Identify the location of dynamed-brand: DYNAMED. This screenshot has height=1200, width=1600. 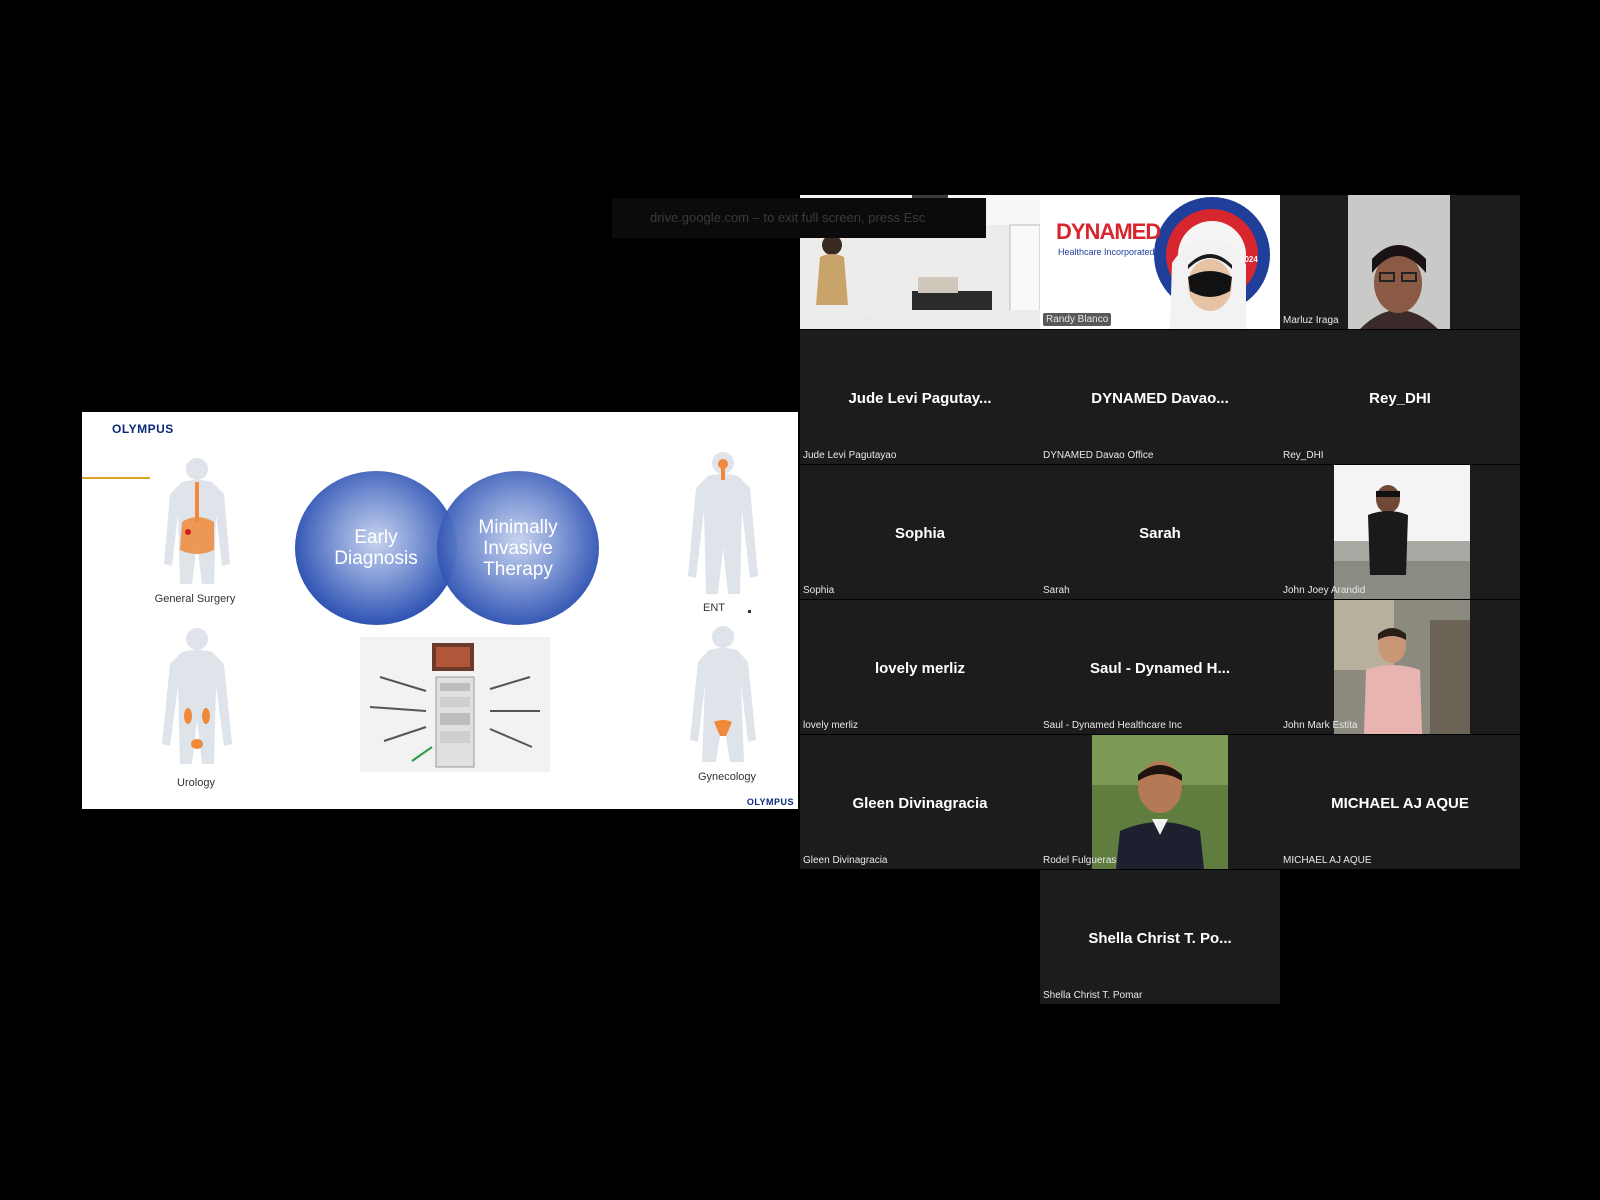
(1108, 231).